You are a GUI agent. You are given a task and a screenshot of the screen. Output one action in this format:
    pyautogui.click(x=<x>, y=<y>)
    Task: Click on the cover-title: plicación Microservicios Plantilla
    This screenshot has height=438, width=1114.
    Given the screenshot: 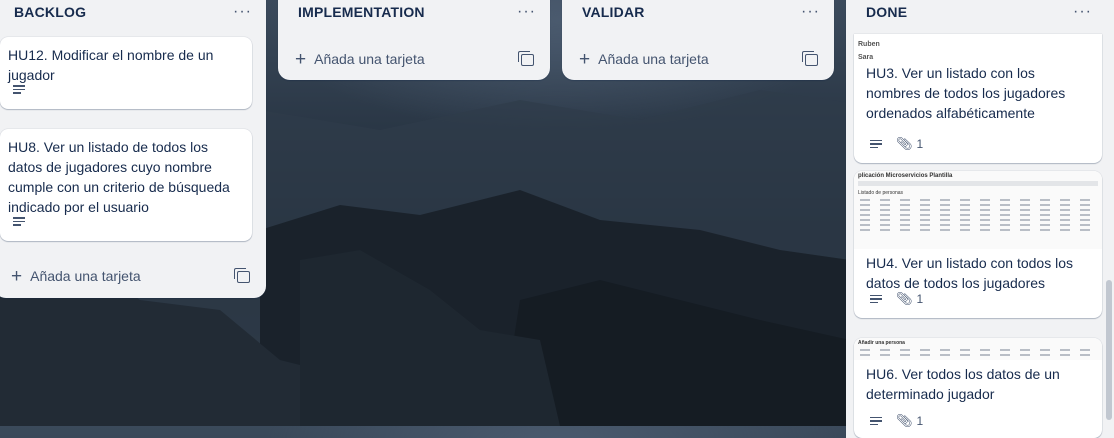 What is the action you would take?
    pyautogui.click(x=905, y=176)
    